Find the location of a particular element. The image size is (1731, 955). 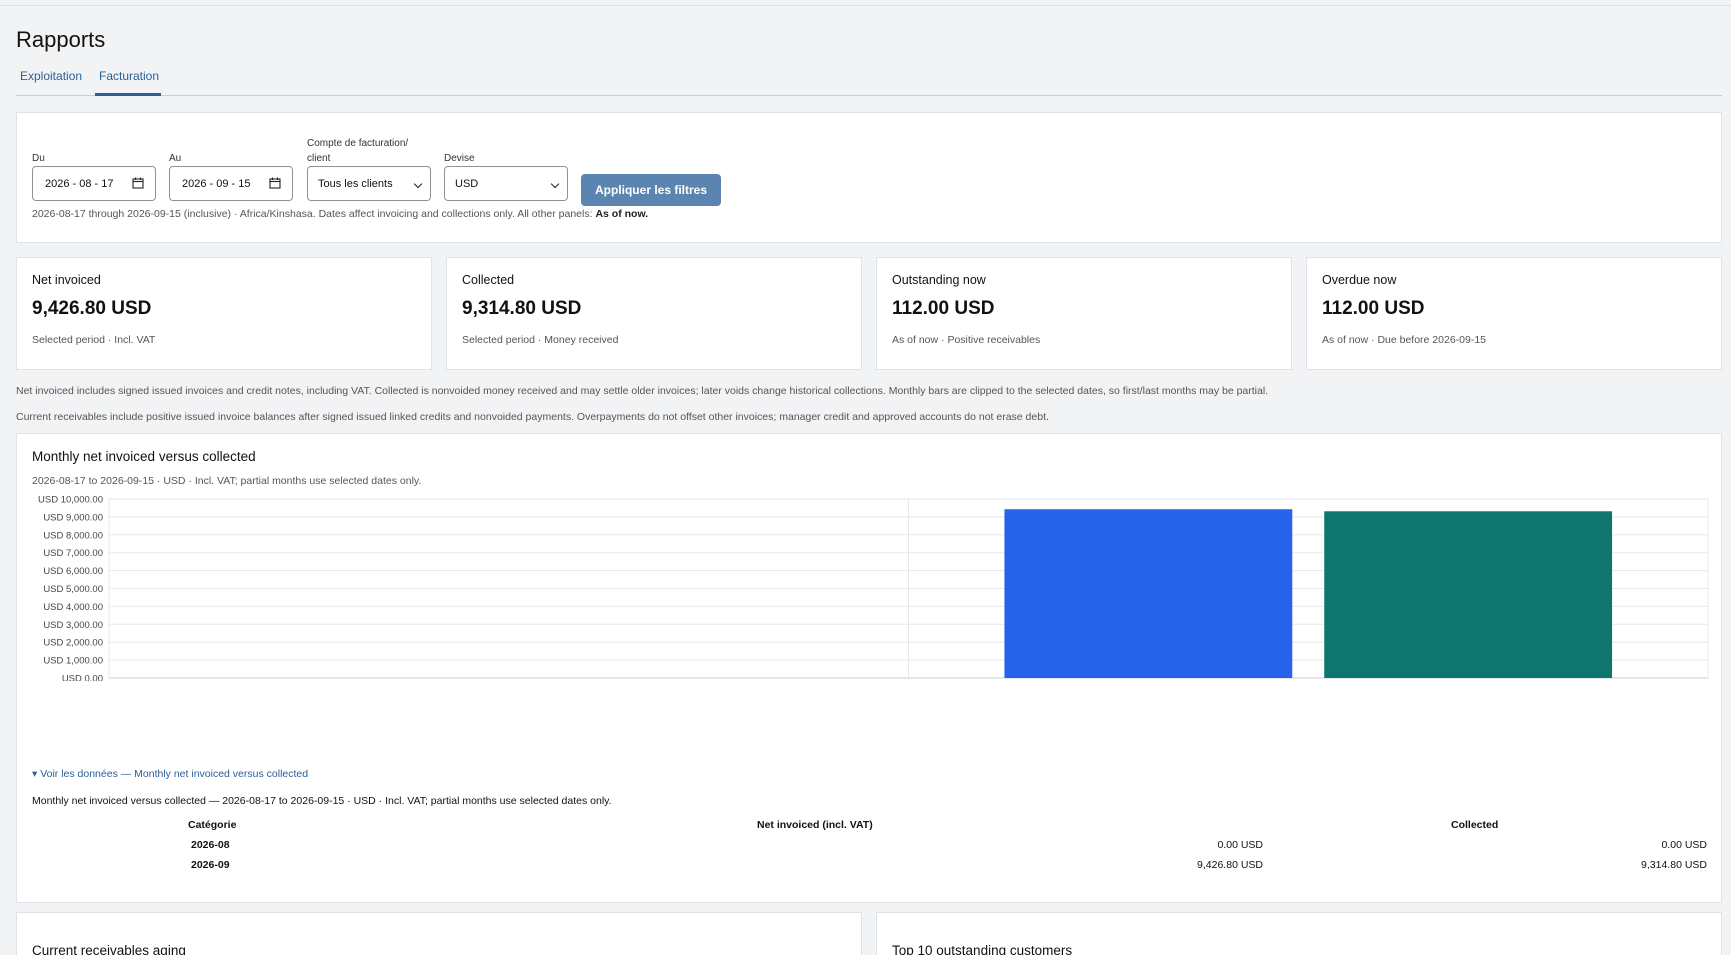

apply-filters-button: Appliquer les filtres is located at coordinates (651, 190).